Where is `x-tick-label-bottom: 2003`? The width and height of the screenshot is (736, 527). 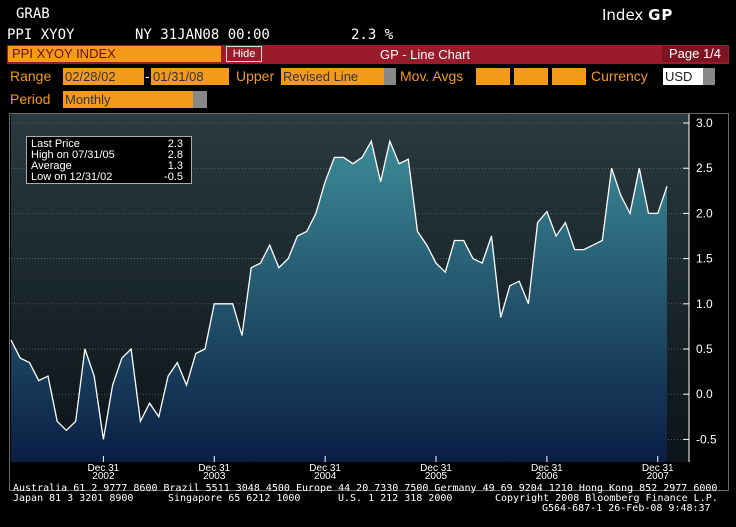 x-tick-label-bottom: 2003 is located at coordinates (214, 476).